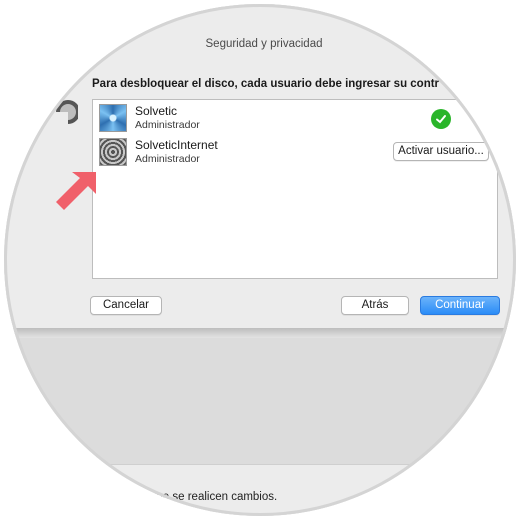 The height and width of the screenshot is (520, 520). I want to click on lock-icon, so click(63, 115).